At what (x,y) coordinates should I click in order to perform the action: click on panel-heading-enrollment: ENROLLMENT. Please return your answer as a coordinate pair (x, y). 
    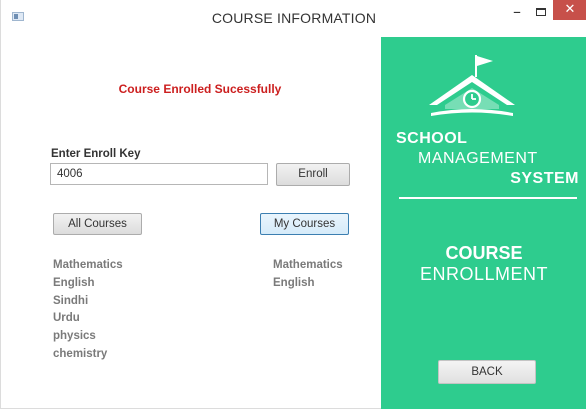
    Looking at the image, I should click on (484, 274).